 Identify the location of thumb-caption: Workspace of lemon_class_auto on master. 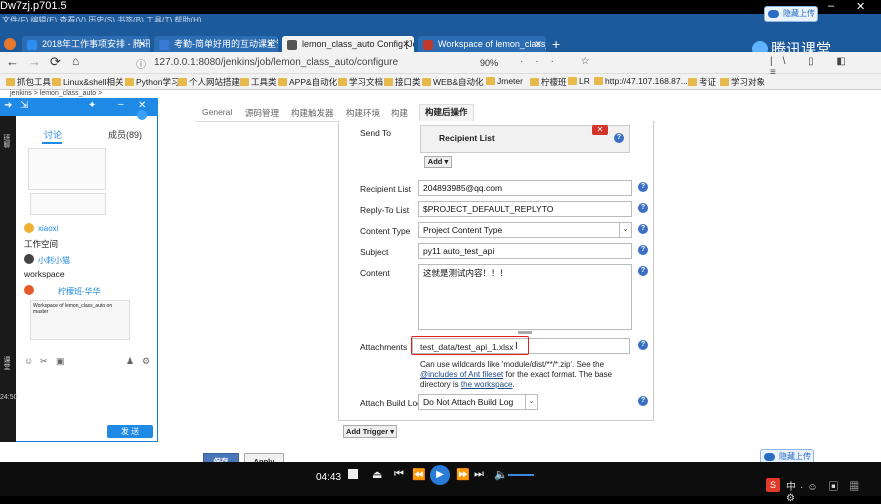
(73, 309).